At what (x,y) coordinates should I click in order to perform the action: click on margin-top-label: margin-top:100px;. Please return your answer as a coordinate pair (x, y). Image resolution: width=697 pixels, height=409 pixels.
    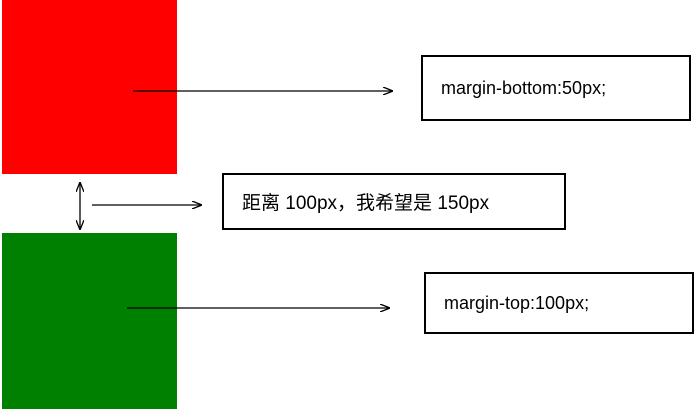
    Looking at the image, I should click on (517, 302).